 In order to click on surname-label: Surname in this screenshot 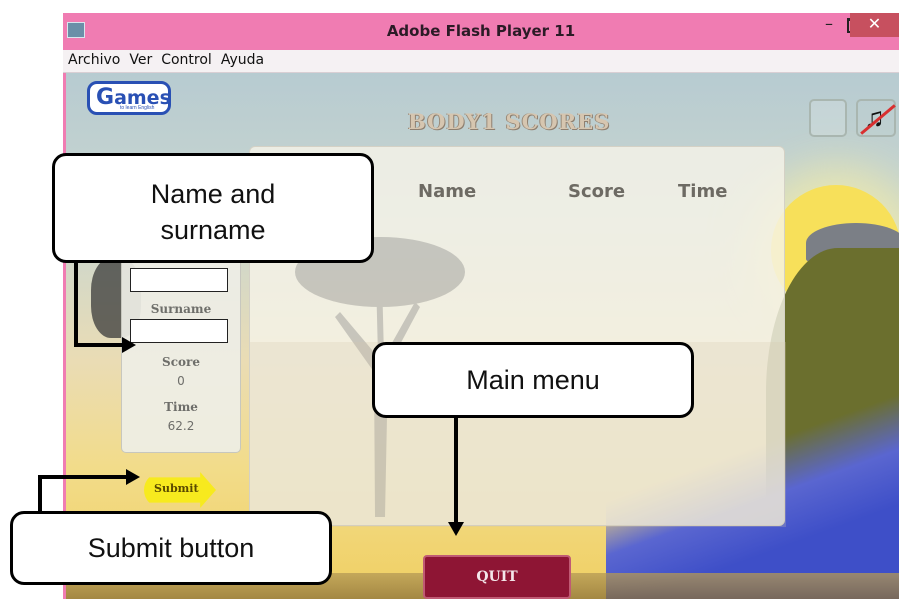, I will do `click(181, 309)`.